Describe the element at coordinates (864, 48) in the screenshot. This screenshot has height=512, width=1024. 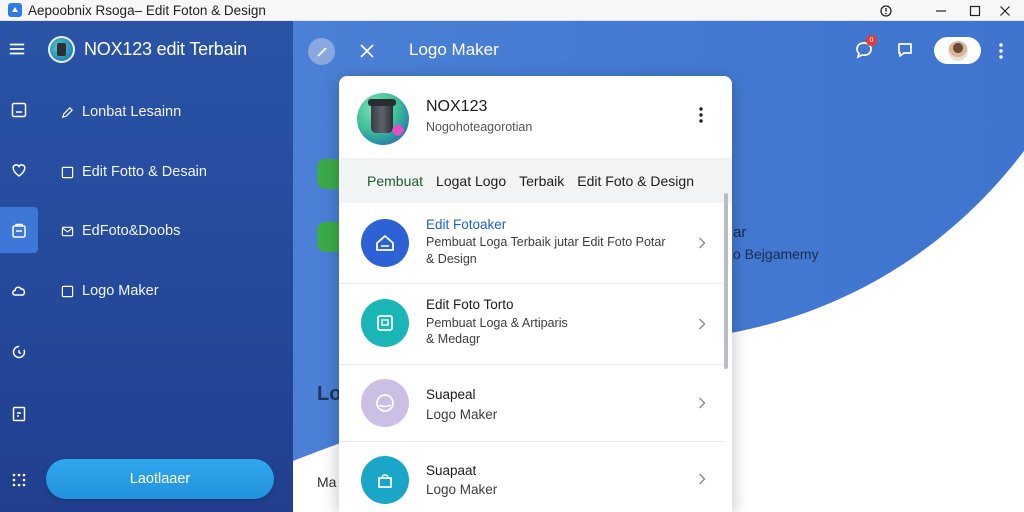
I see `chat-icon: 0` at that location.